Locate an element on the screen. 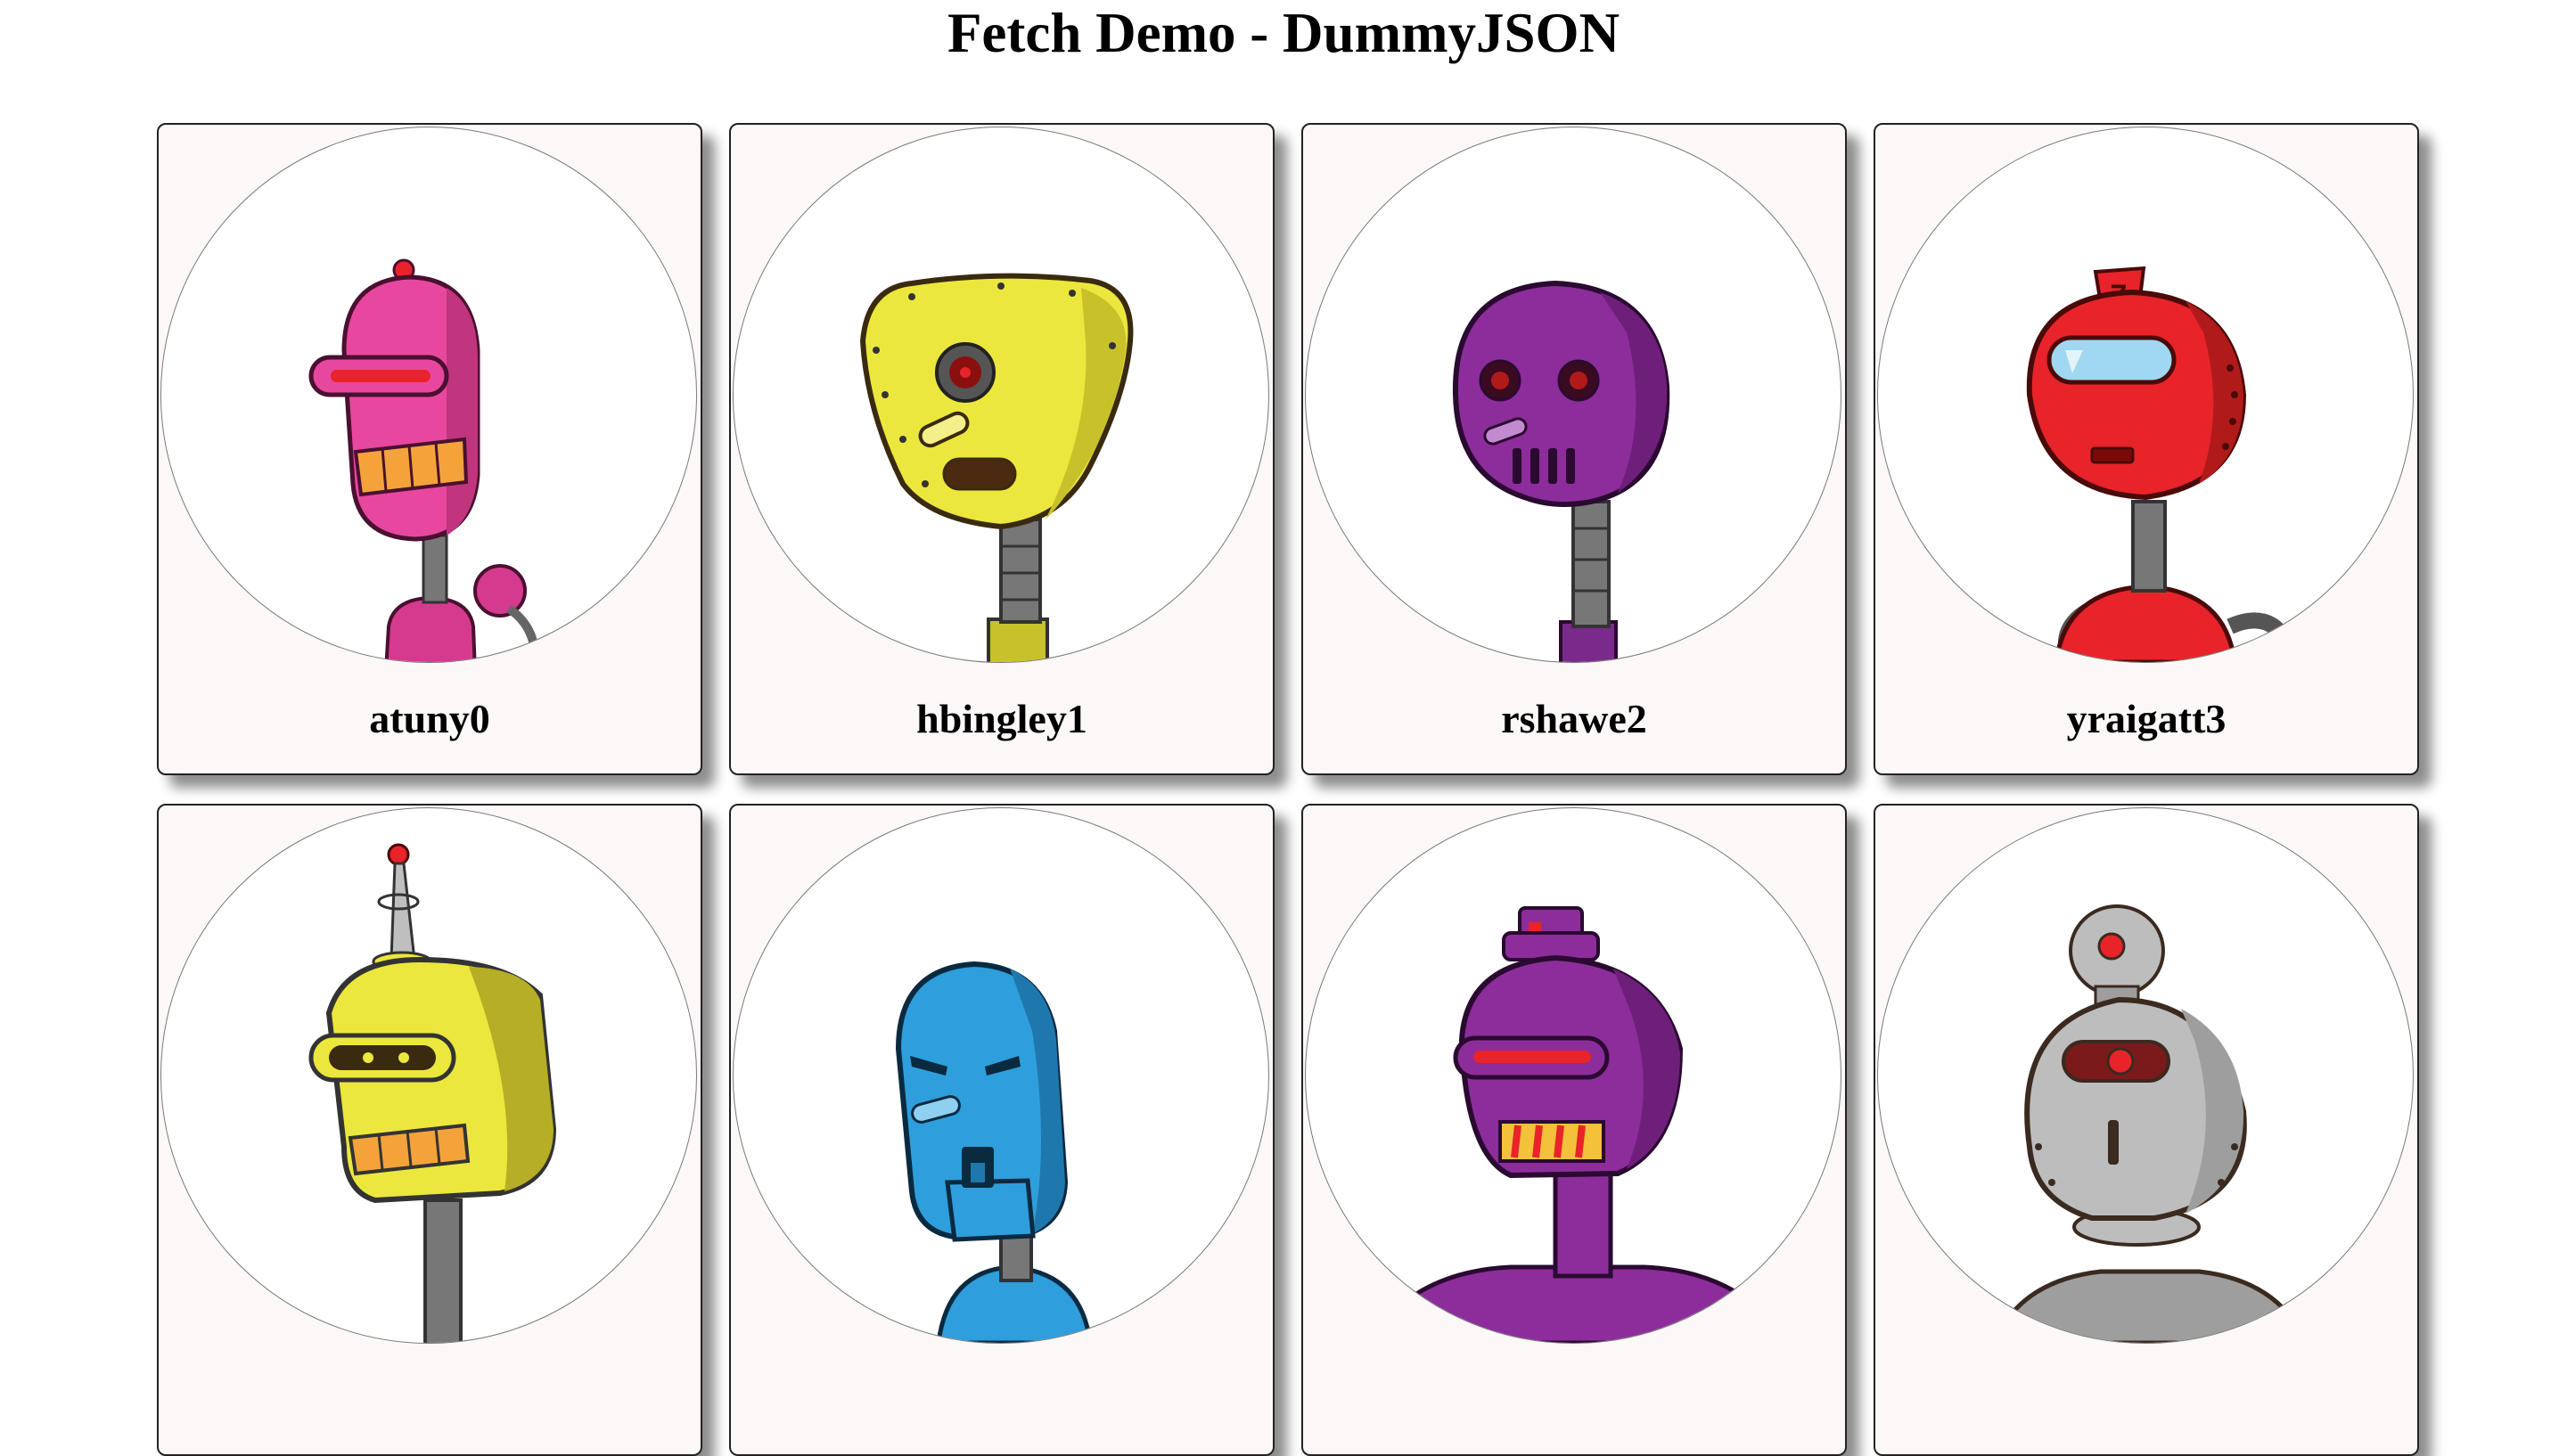 Image resolution: width=2567 pixels, height=1456 pixels. username-label: rshawe2 is located at coordinates (1574, 718).